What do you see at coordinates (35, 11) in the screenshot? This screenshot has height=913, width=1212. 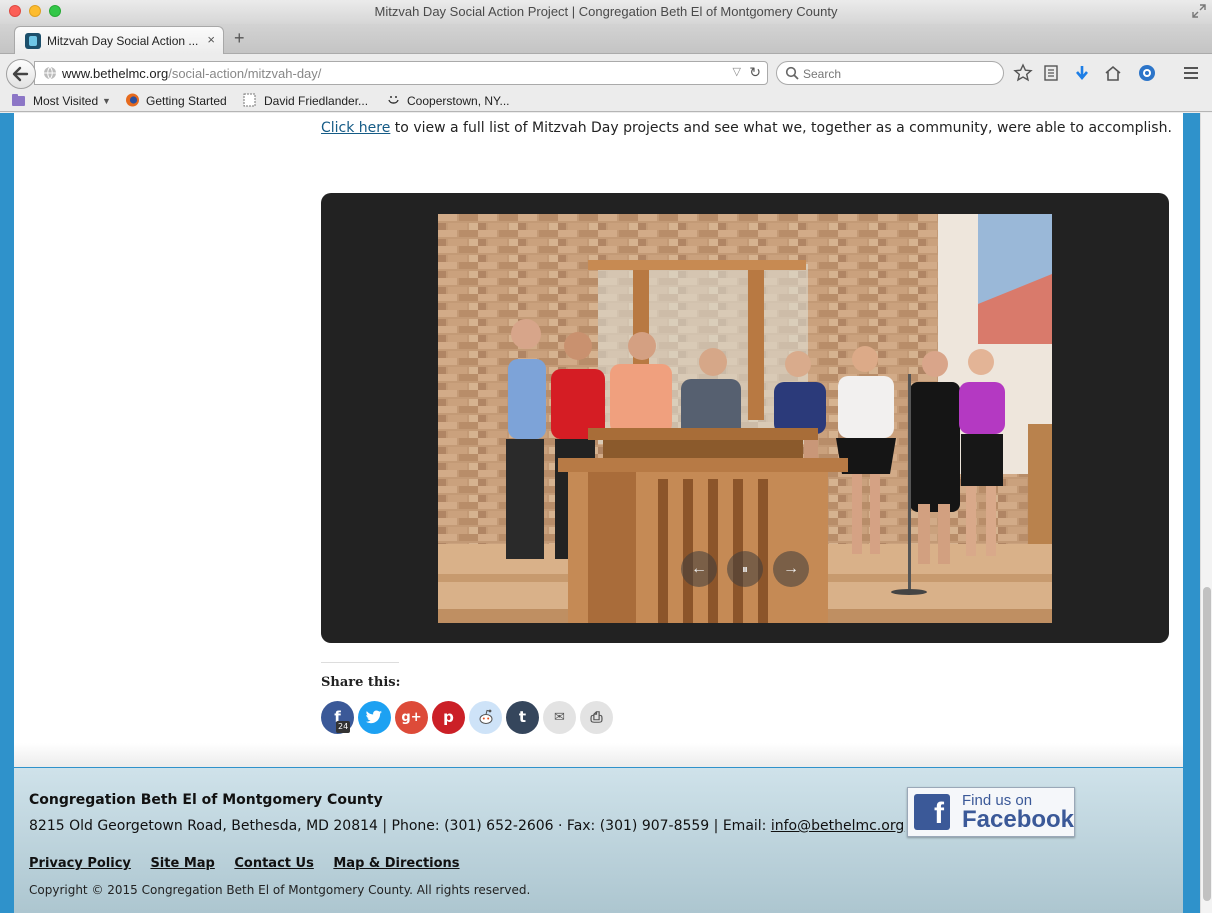 I see `minimize-window-button` at bounding box center [35, 11].